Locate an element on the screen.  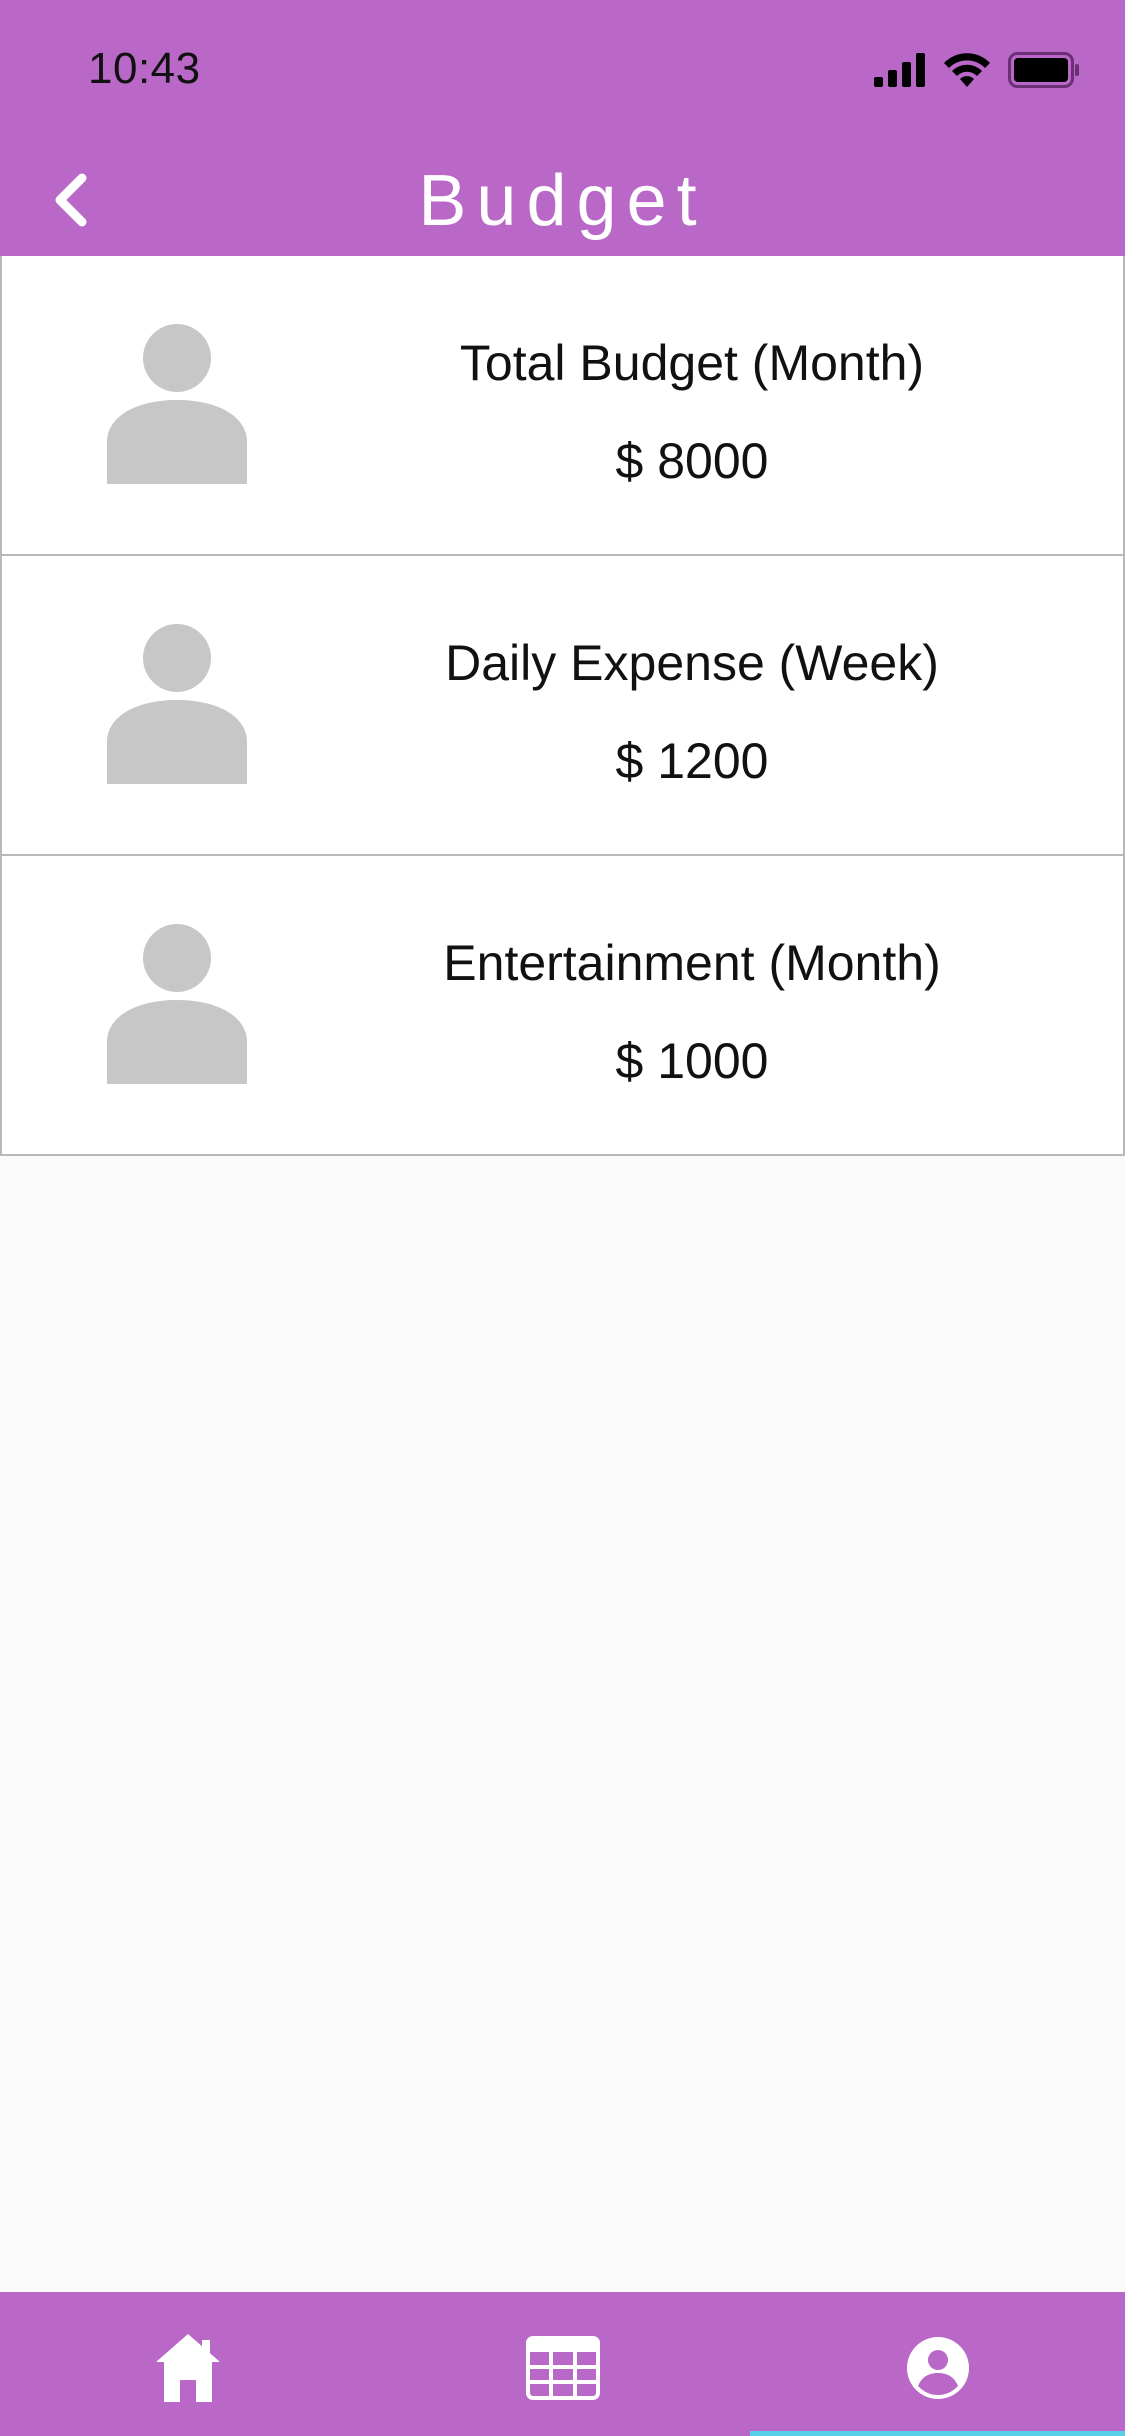
budget-item-daily-expense: Daily Expense (Week) $ 1200 is located at coordinates (562, 706).